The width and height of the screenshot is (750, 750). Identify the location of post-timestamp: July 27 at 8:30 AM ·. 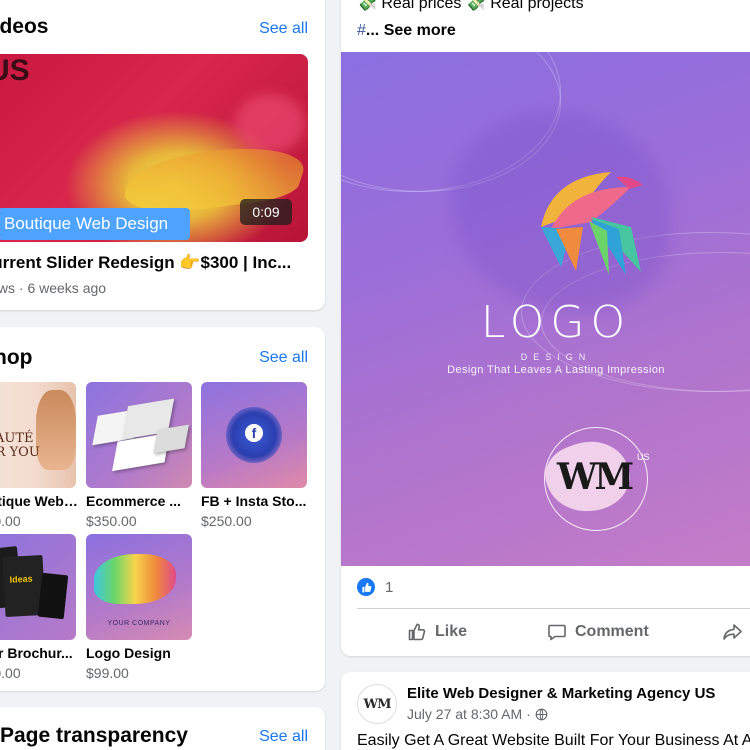
(477, 714).